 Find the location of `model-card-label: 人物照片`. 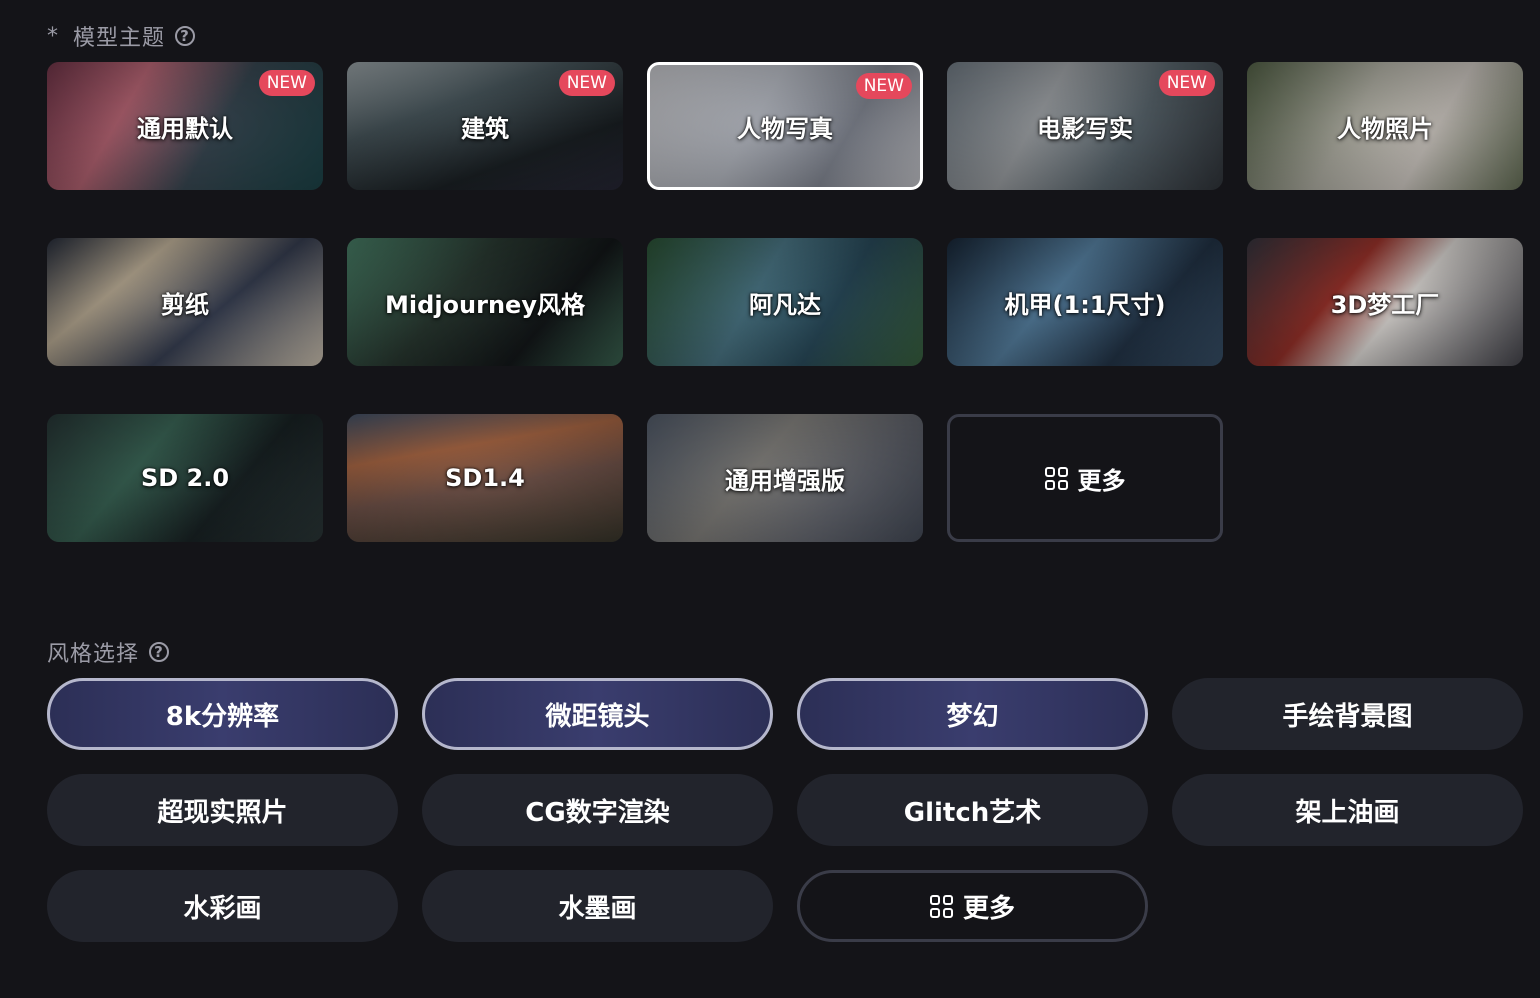

model-card-label: 人物照片 is located at coordinates (1385, 128).